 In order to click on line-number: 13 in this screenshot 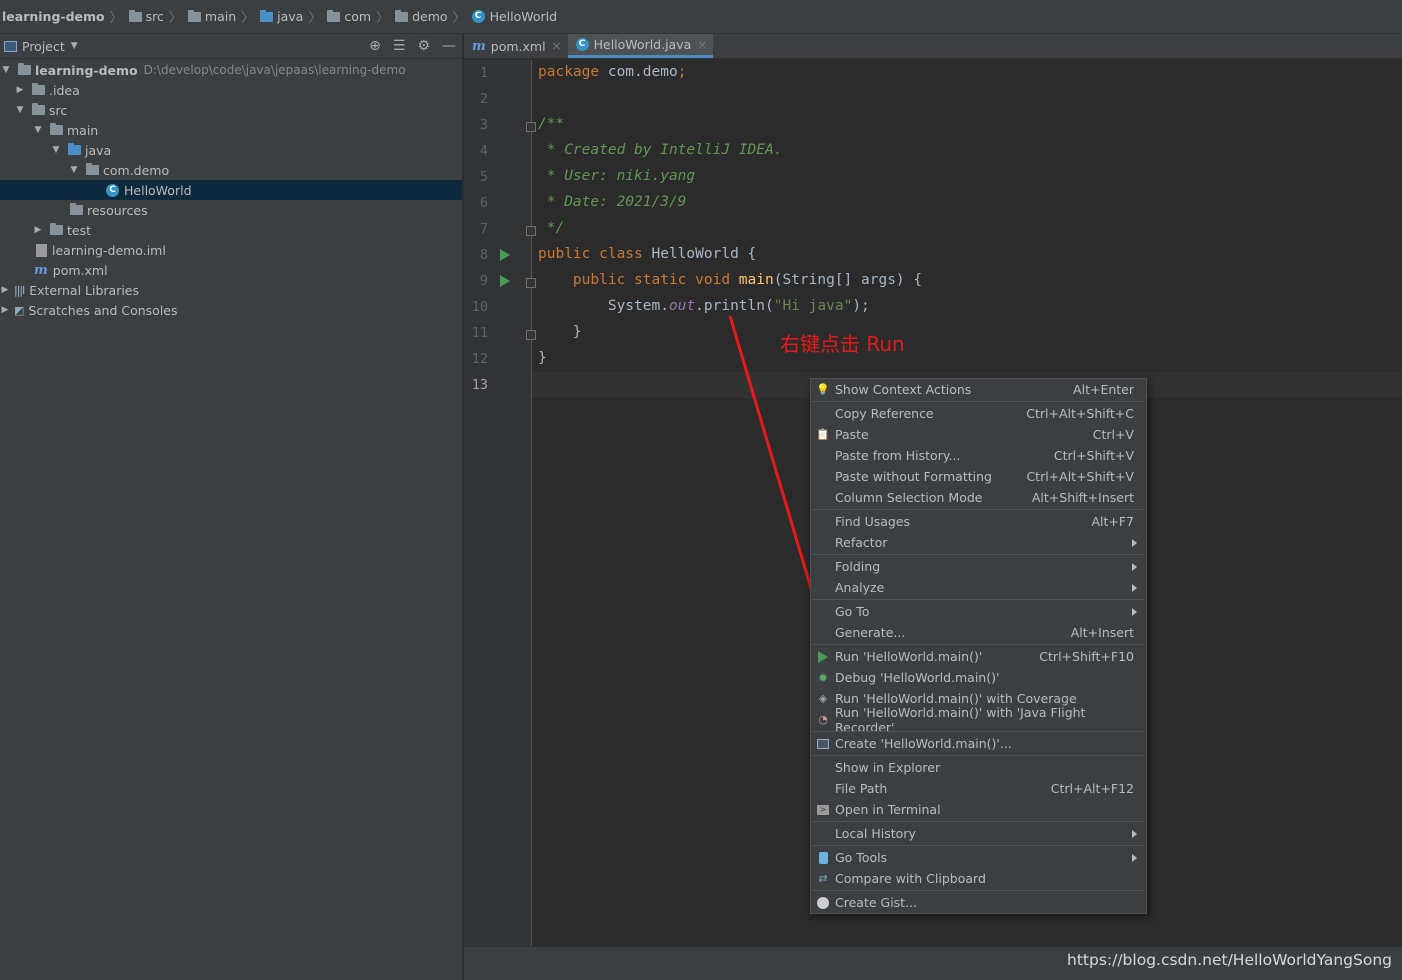, I will do `click(479, 385)`.